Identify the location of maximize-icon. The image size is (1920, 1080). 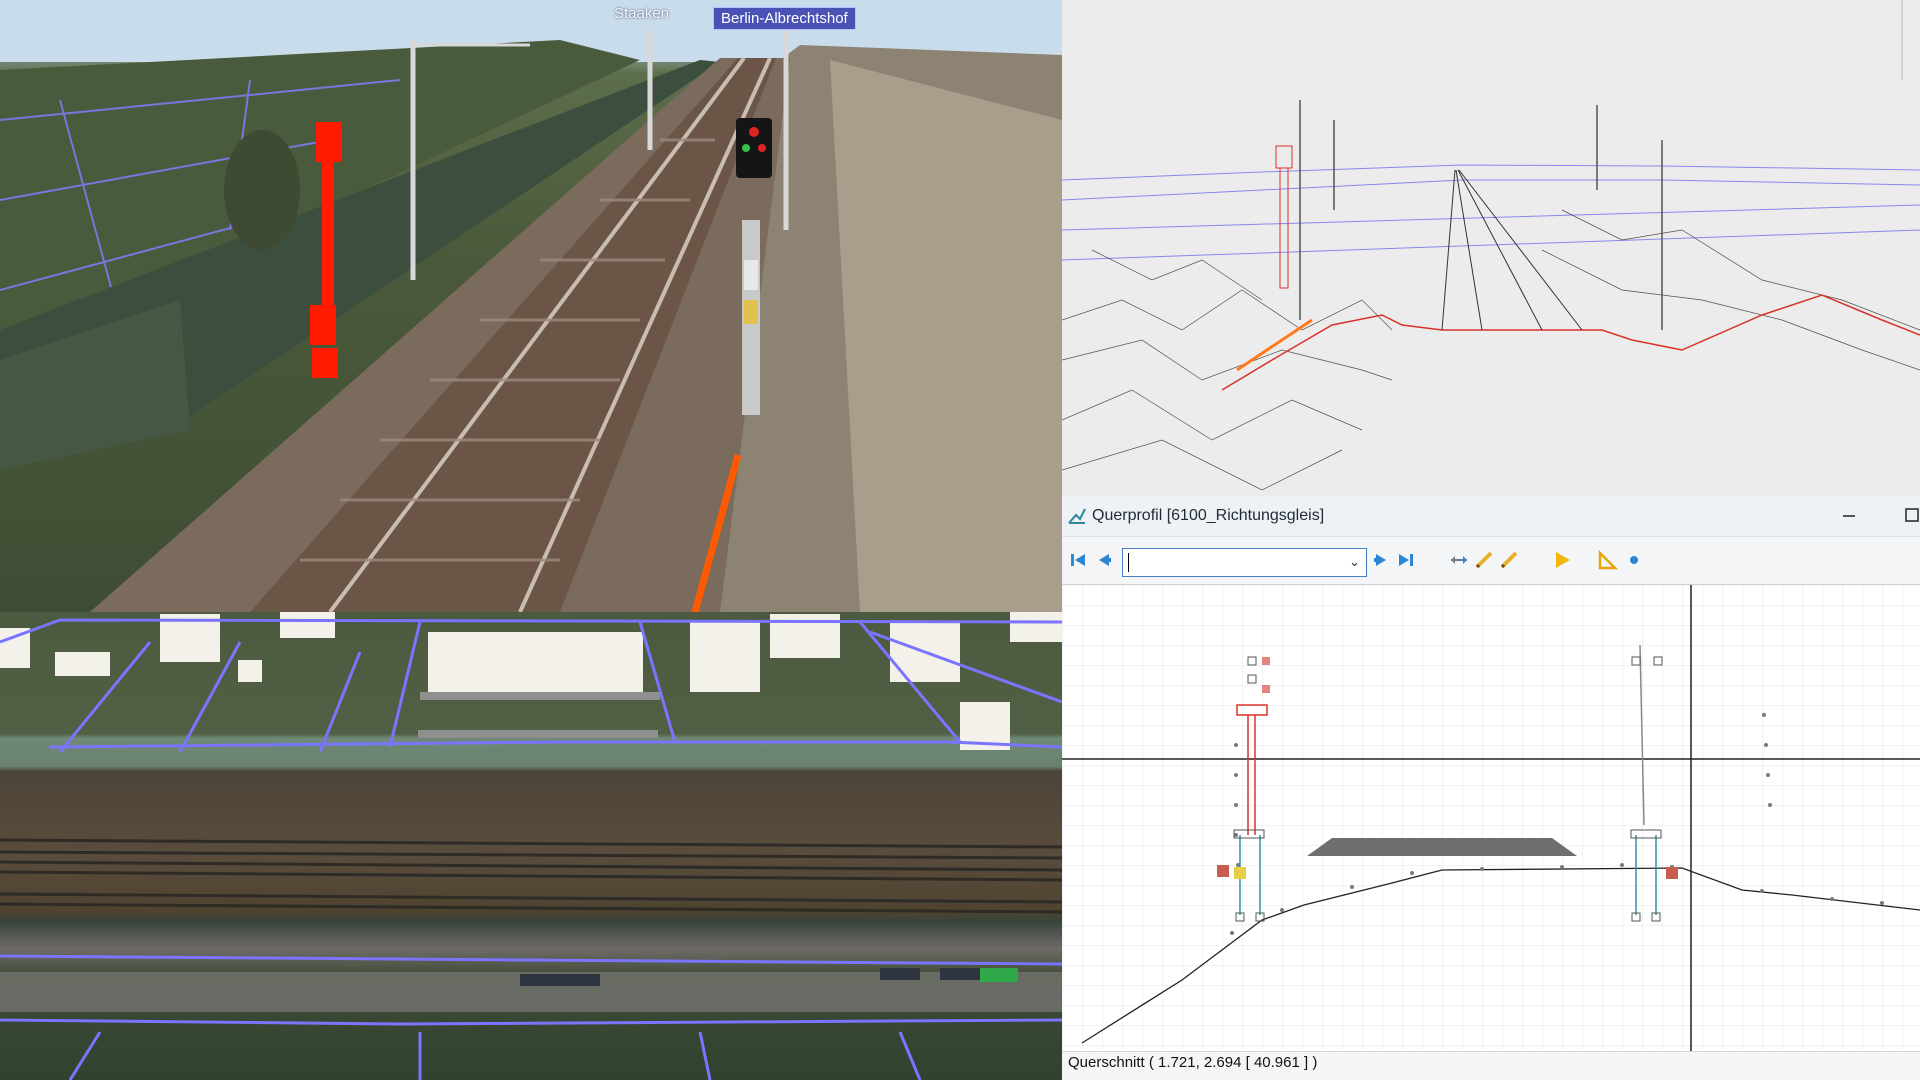
(1912, 515).